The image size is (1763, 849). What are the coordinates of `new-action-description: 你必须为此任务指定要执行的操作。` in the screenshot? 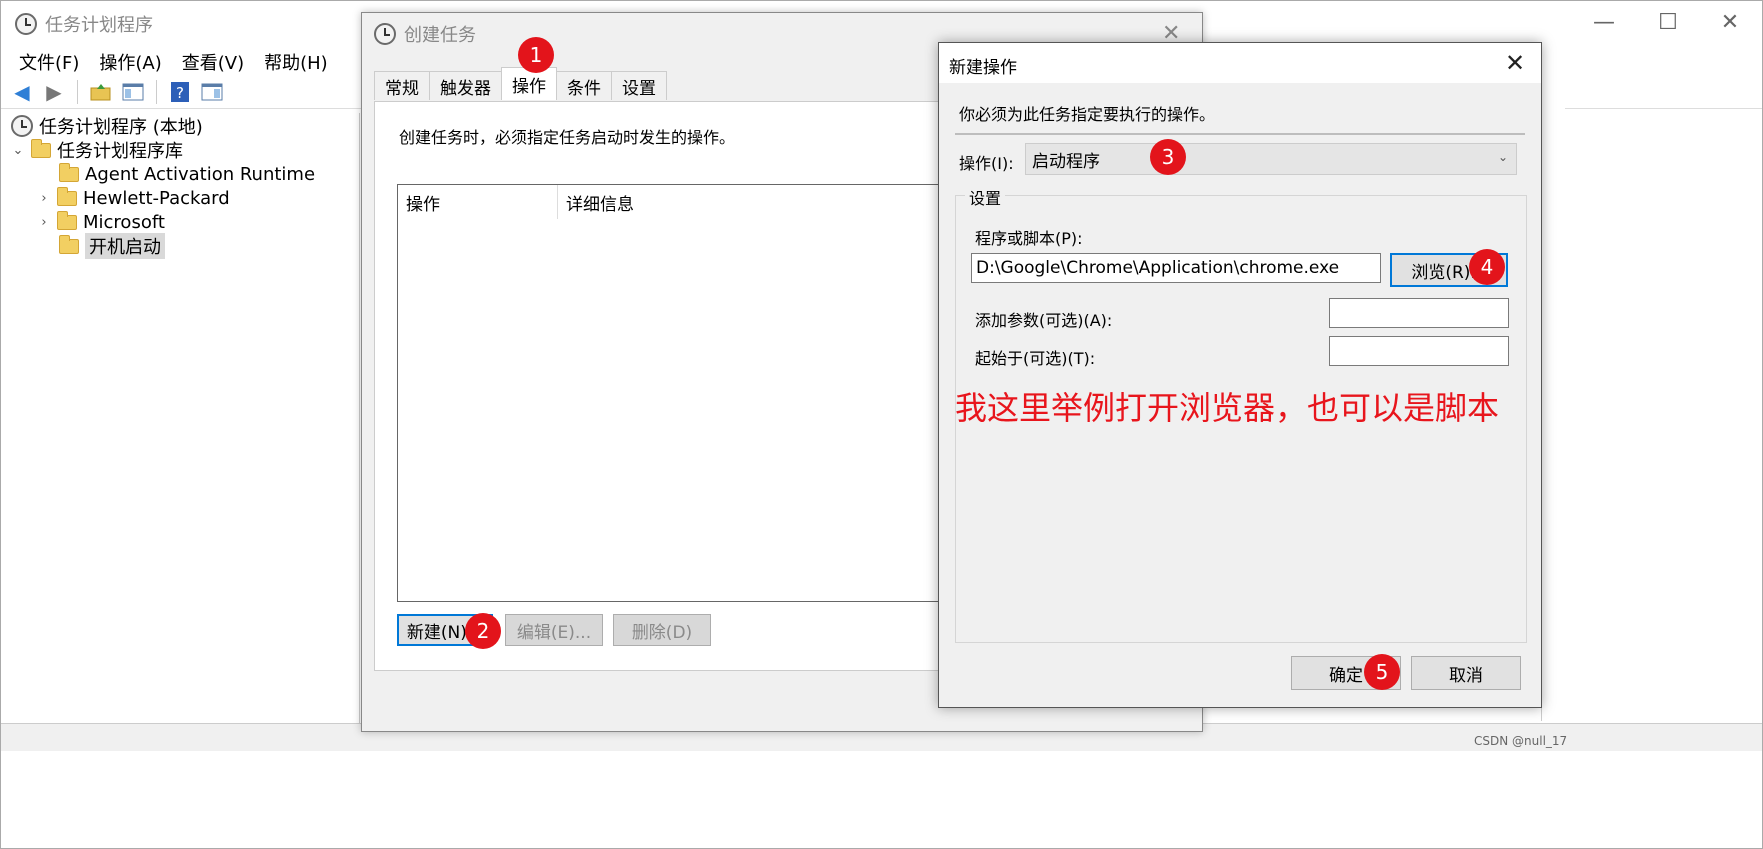 It's located at (1087, 114).